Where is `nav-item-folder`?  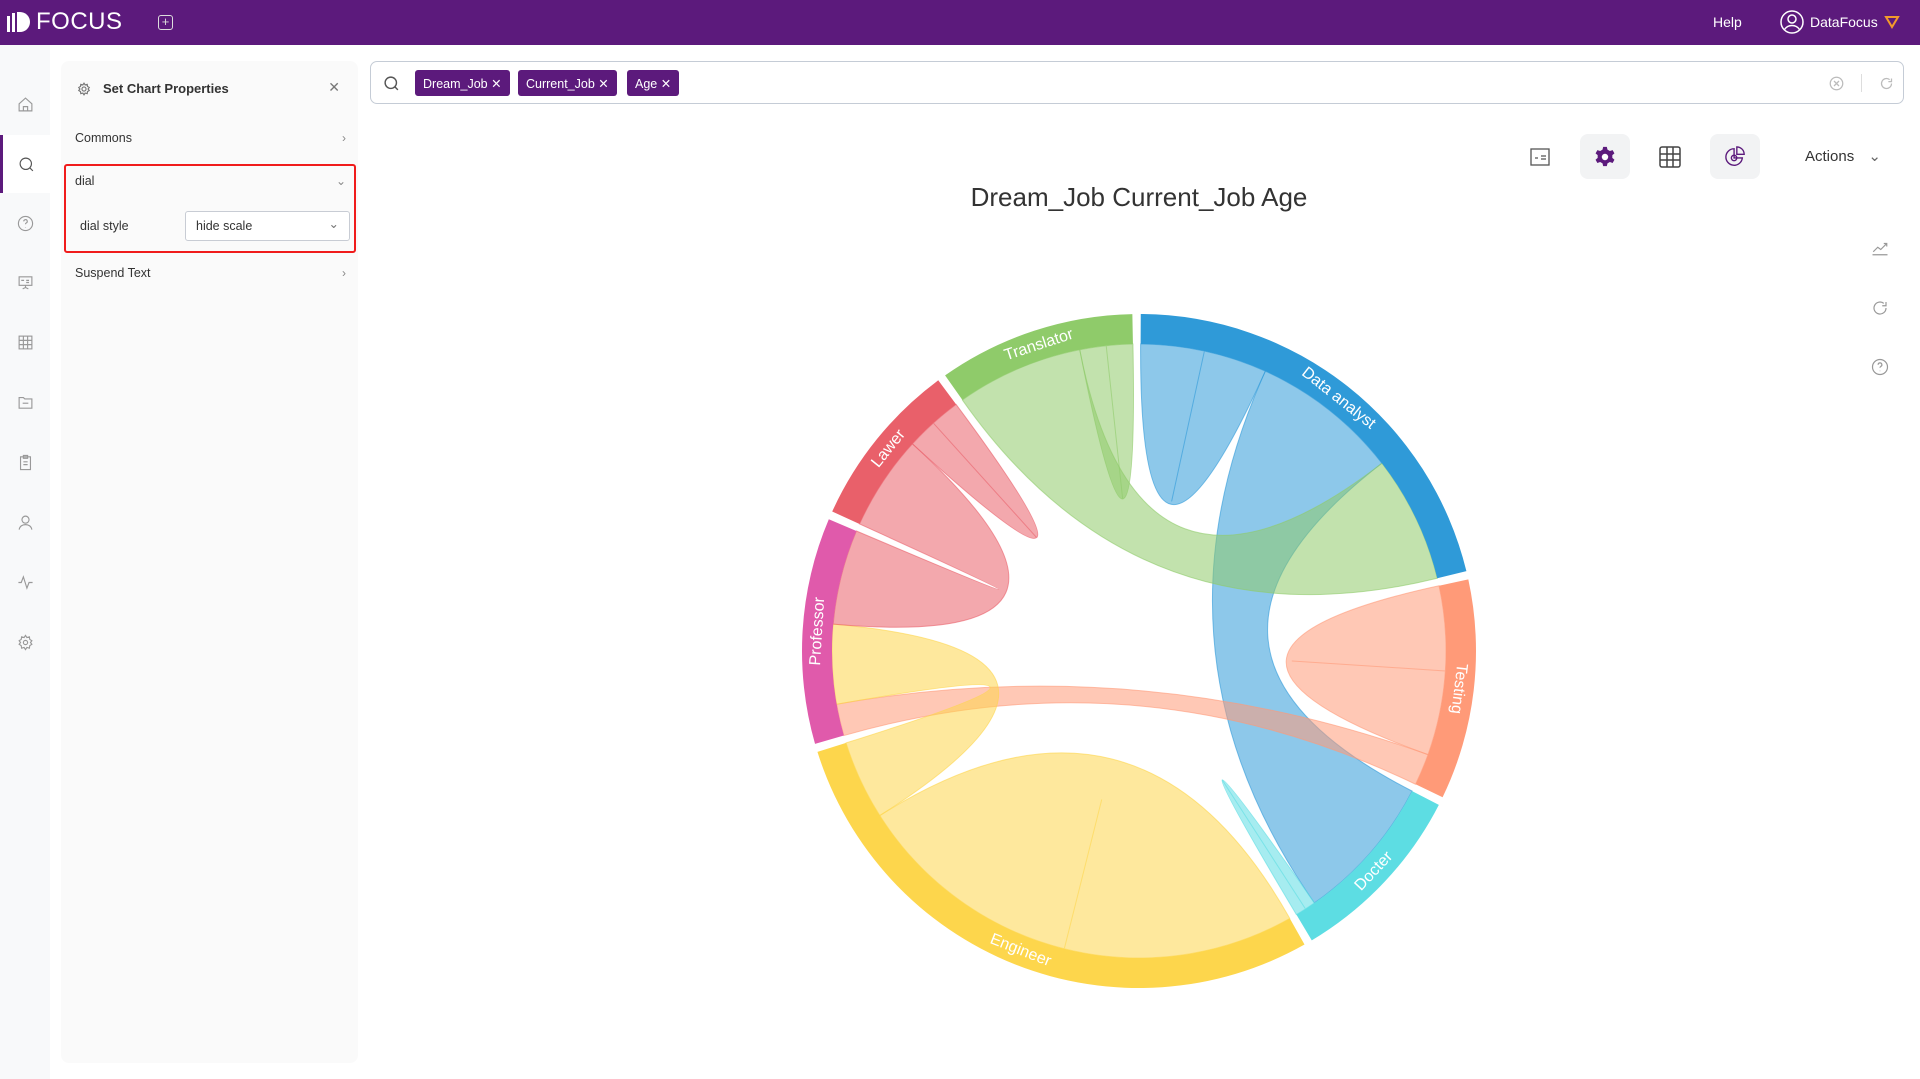
nav-item-folder is located at coordinates (25, 402).